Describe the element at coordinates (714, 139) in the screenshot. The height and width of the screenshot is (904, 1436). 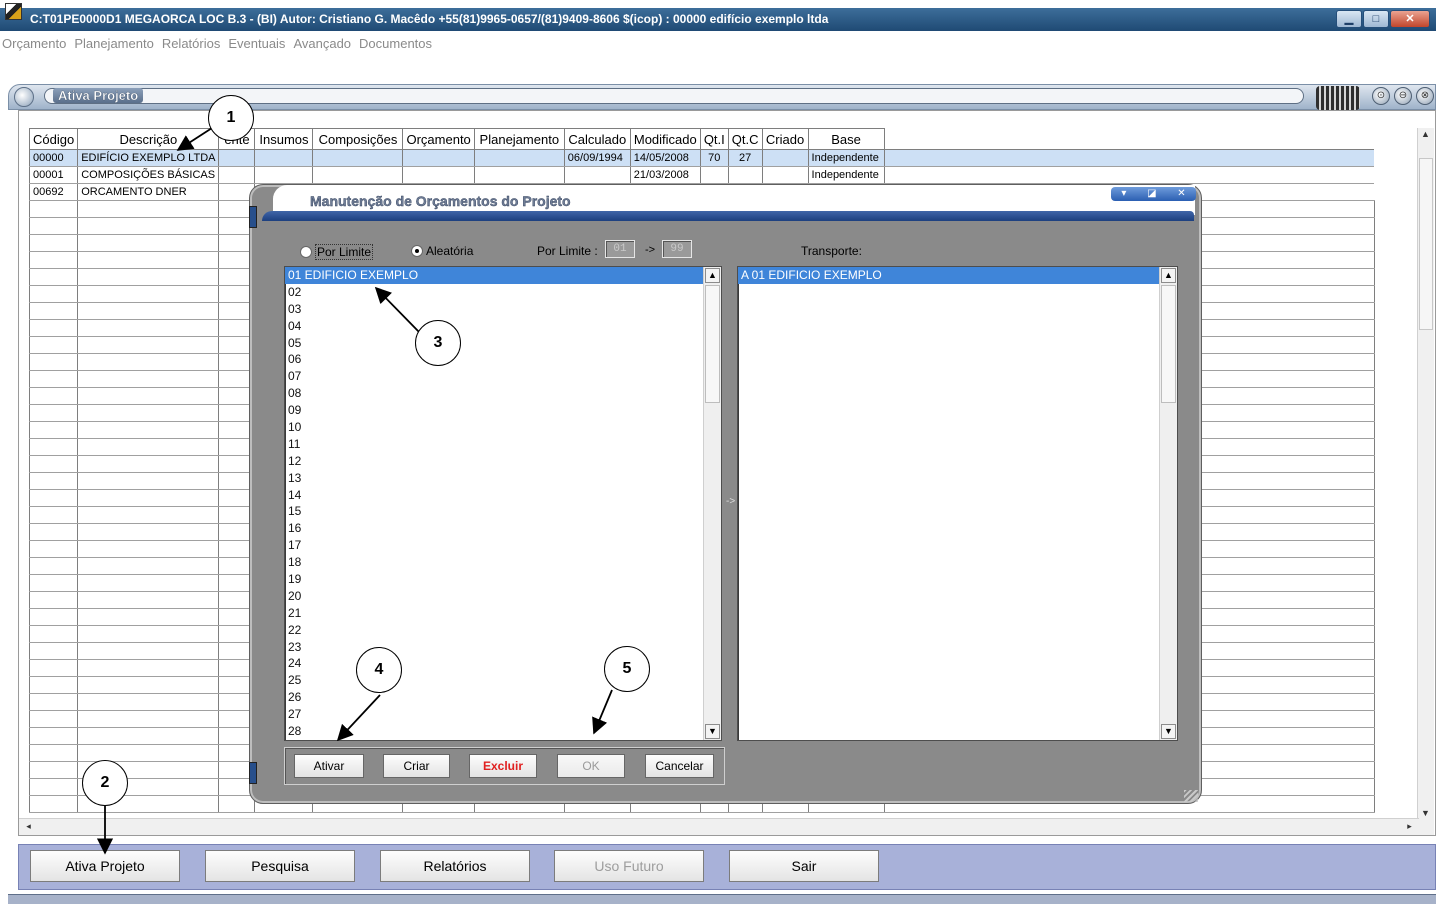
I see `grid-column-header: Qt.I` at that location.